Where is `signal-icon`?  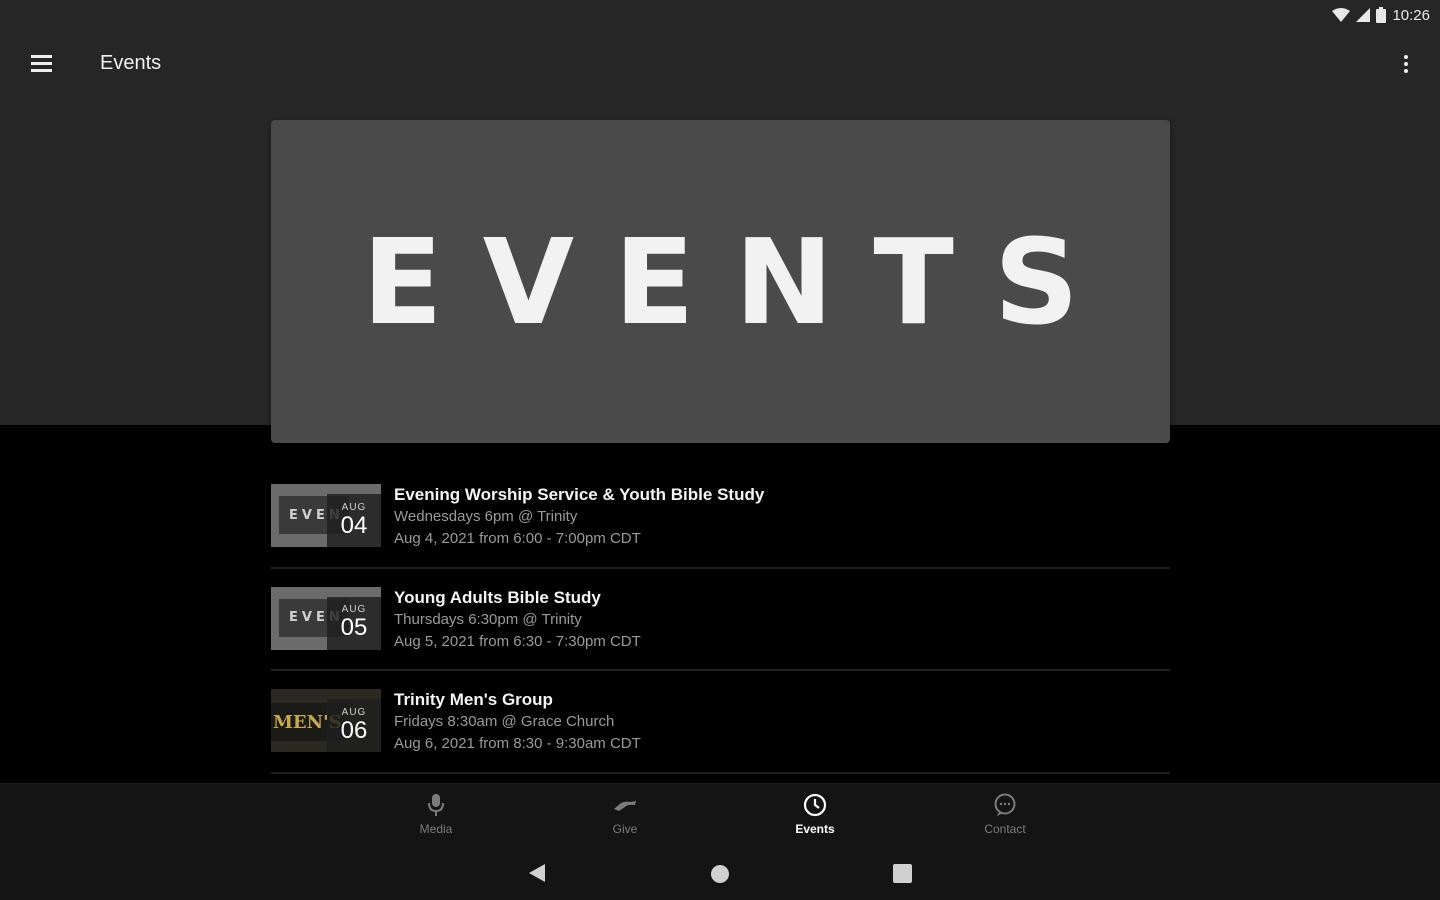 signal-icon is located at coordinates (1363, 15).